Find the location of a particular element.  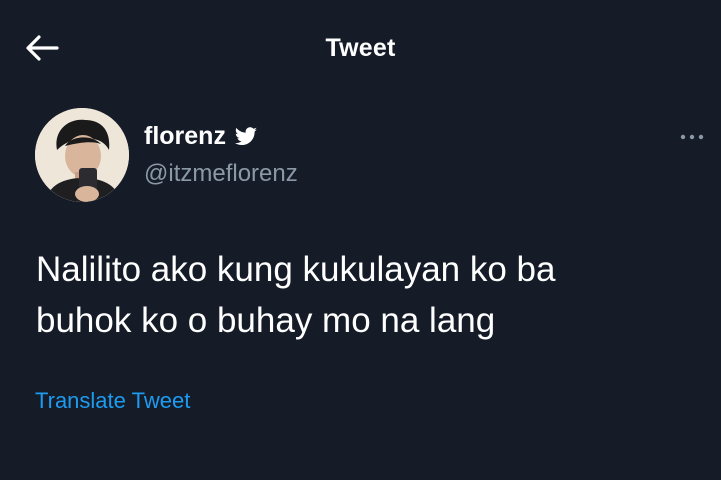

translate-tweet-link: Translate Tweet is located at coordinates (112, 401).